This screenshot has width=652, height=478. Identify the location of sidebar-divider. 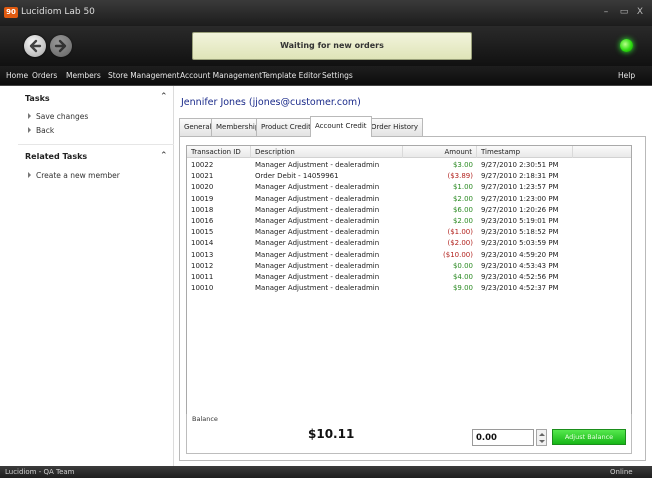
(96, 144).